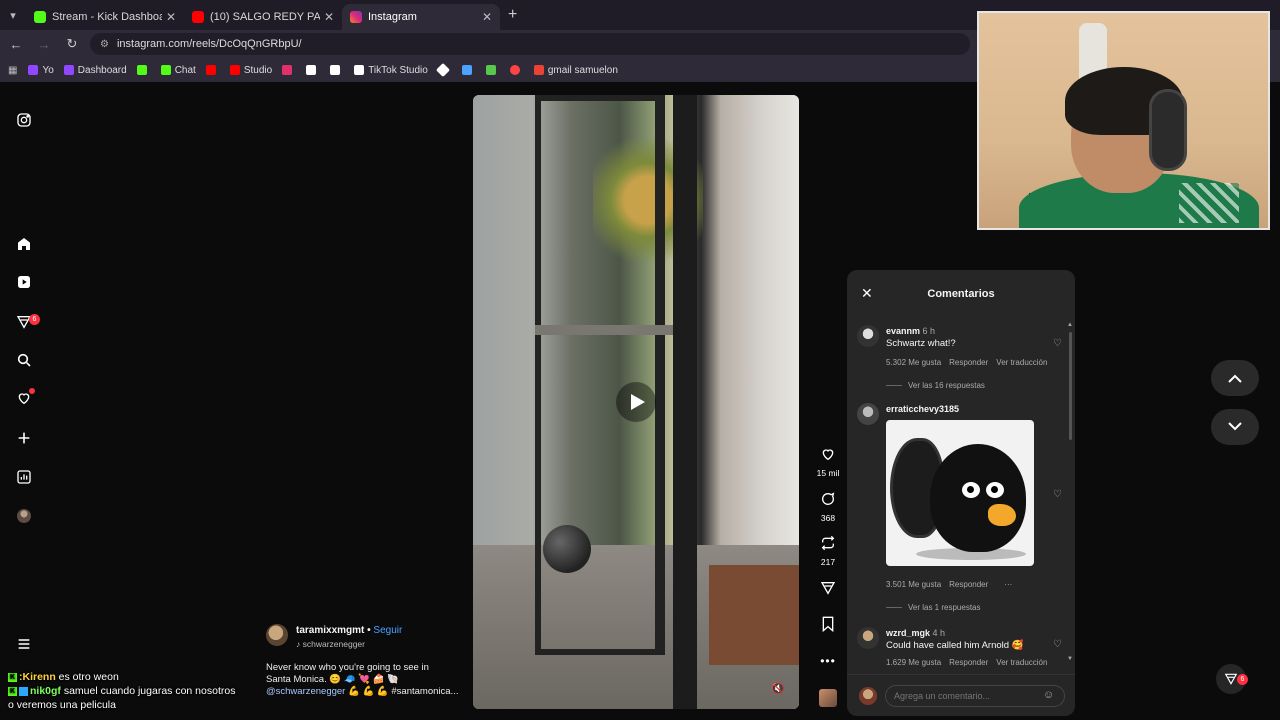 This screenshot has width=1280, height=720. I want to click on tab-instagram: Instagram ✕, so click(421, 17).